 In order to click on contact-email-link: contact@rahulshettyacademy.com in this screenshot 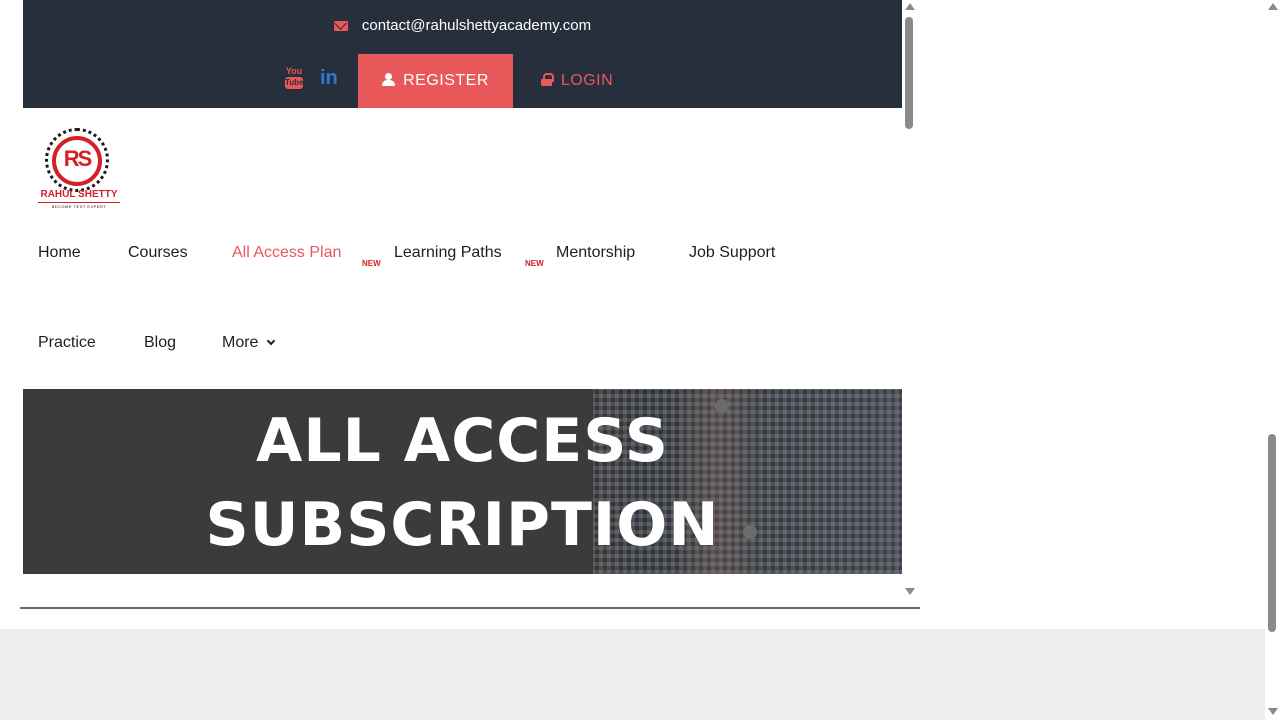, I will do `click(462, 26)`.